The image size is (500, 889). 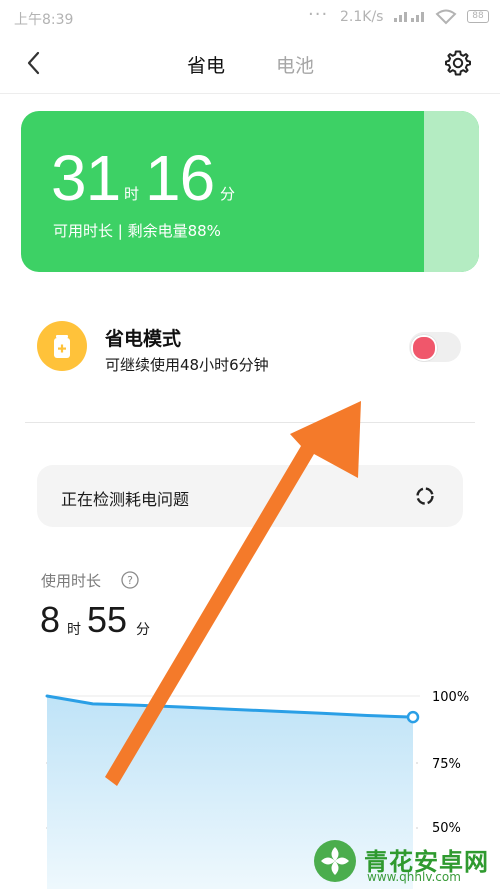 What do you see at coordinates (86, 178) in the screenshot?
I see `remaining-hours: 31` at bounding box center [86, 178].